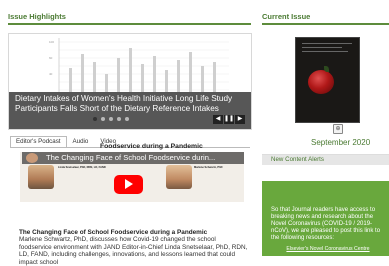 The width and height of the screenshot is (389, 266). Describe the element at coordinates (129, 24) in the screenshot. I see `issue-highlights-rule` at that location.